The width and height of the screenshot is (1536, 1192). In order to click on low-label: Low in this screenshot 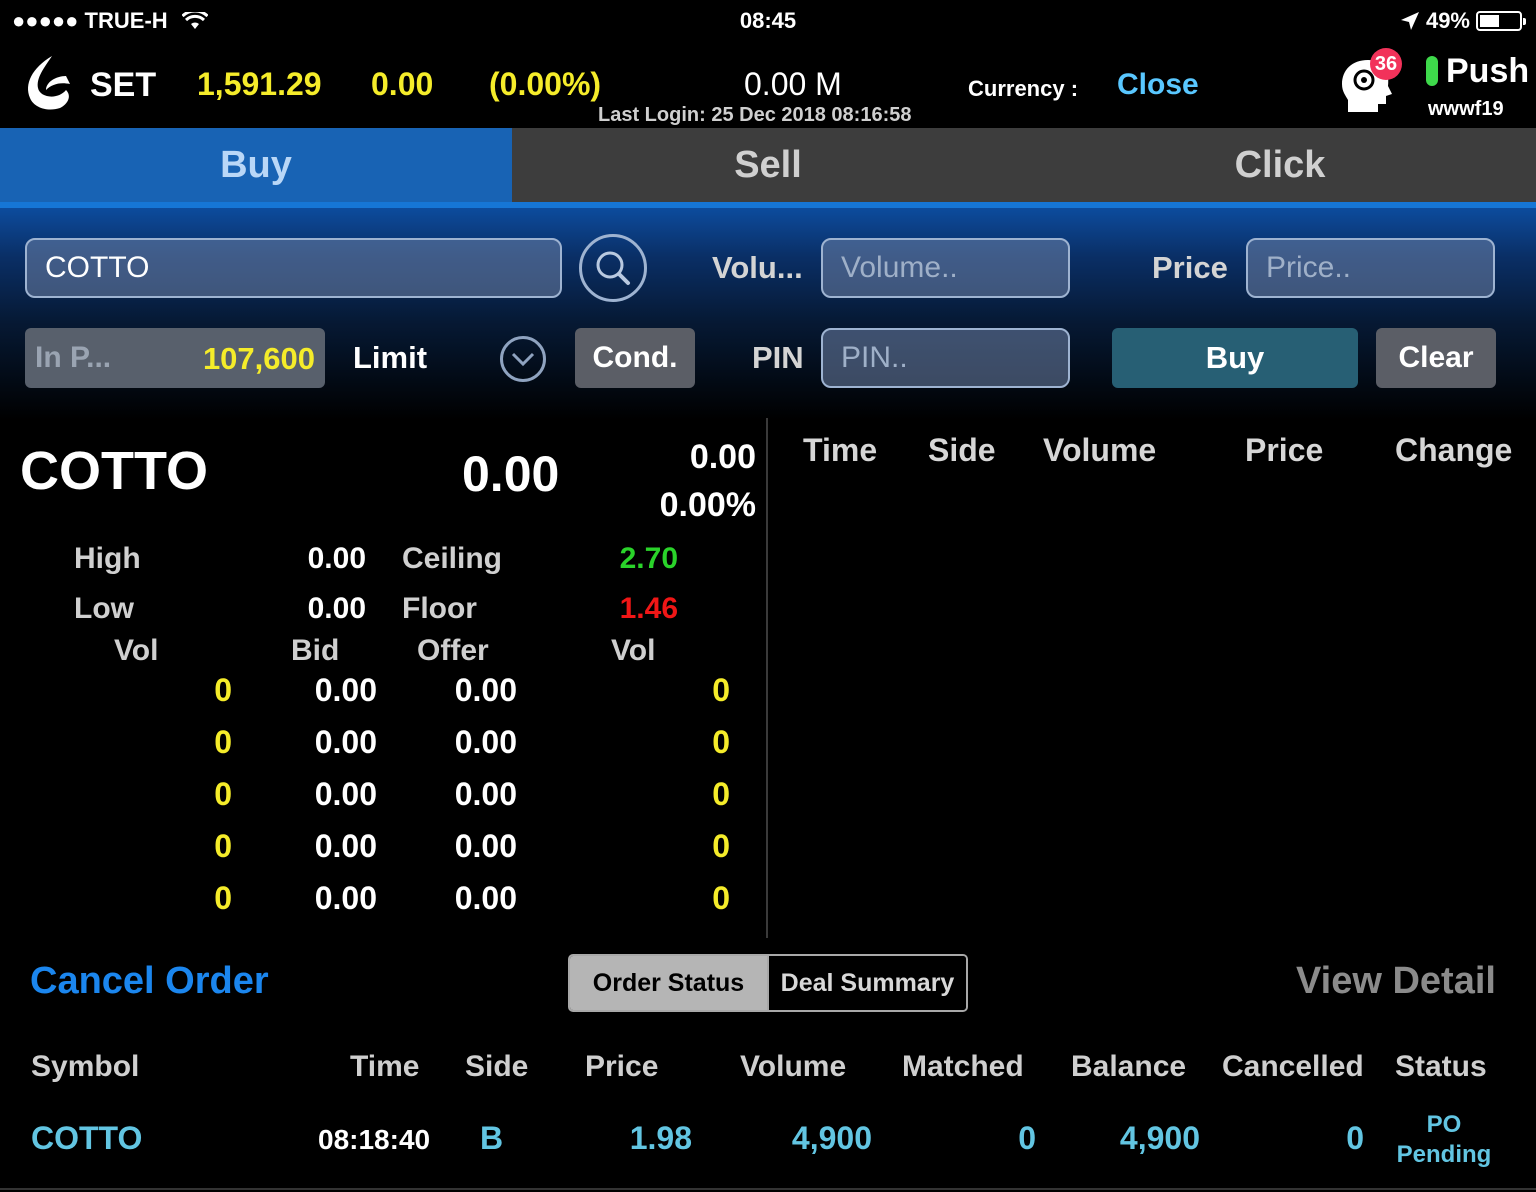, I will do `click(104, 608)`.